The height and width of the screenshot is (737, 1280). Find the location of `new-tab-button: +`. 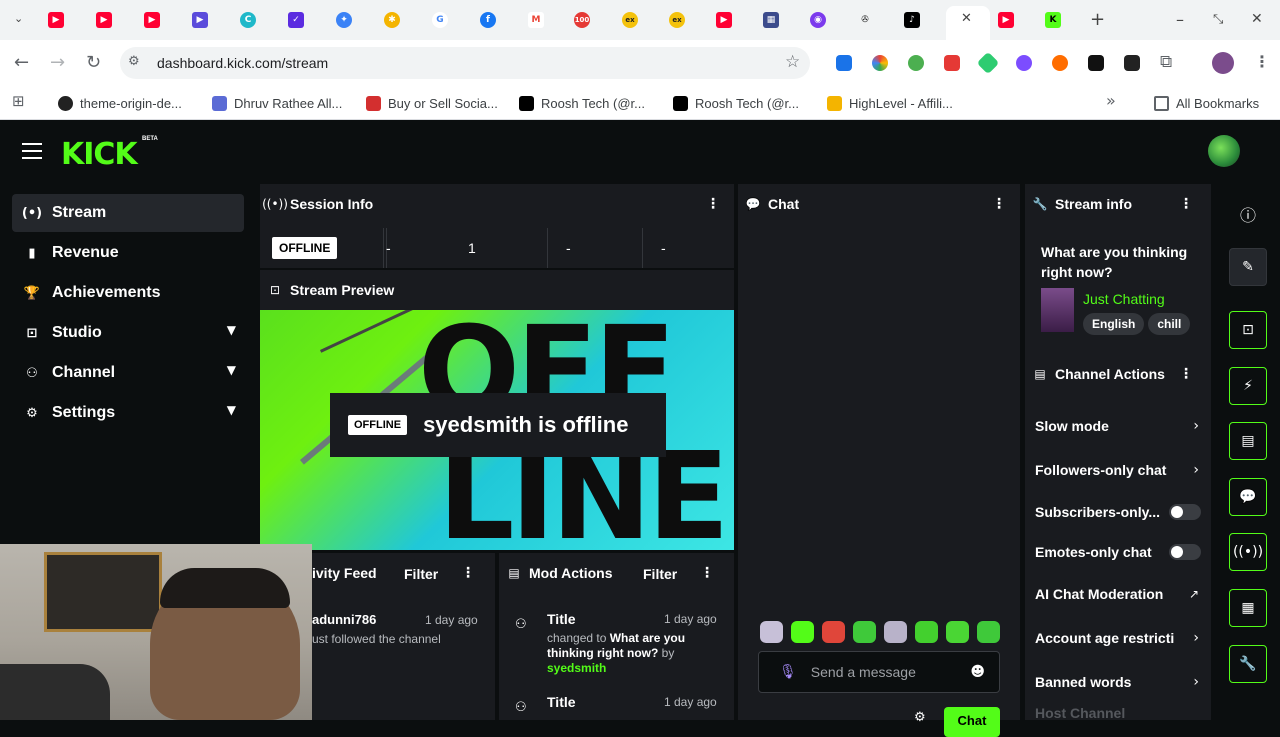

new-tab-button: + is located at coordinates (1097, 19).